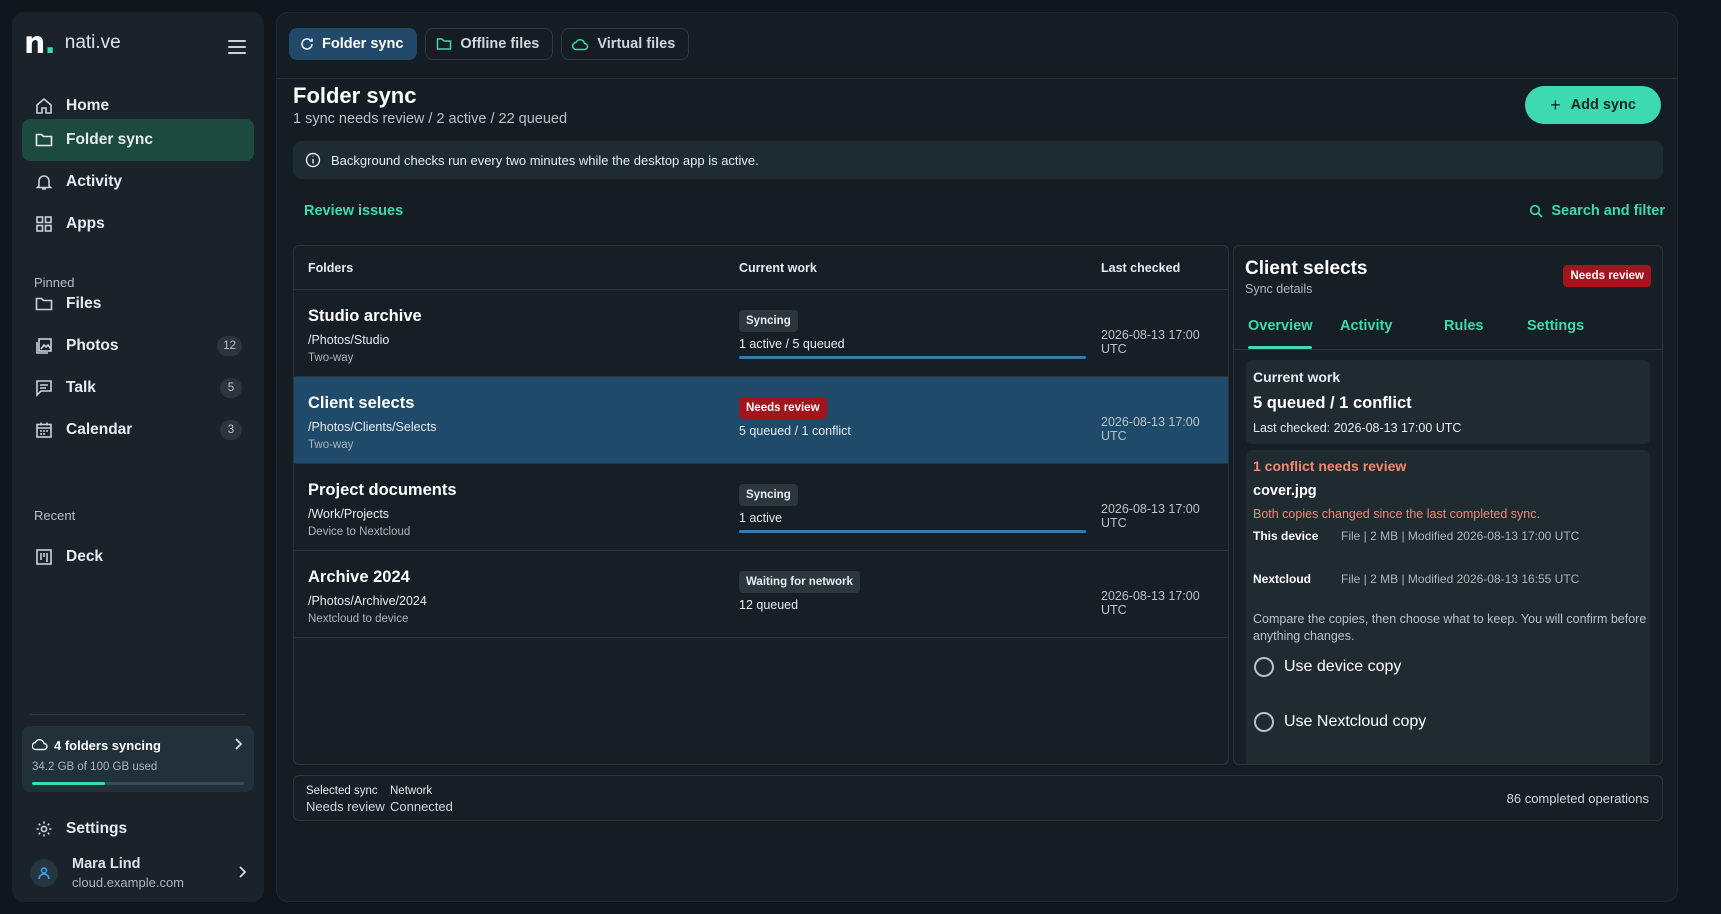  What do you see at coordinates (1366, 326) in the screenshot?
I see `tab-activity: Activity` at bounding box center [1366, 326].